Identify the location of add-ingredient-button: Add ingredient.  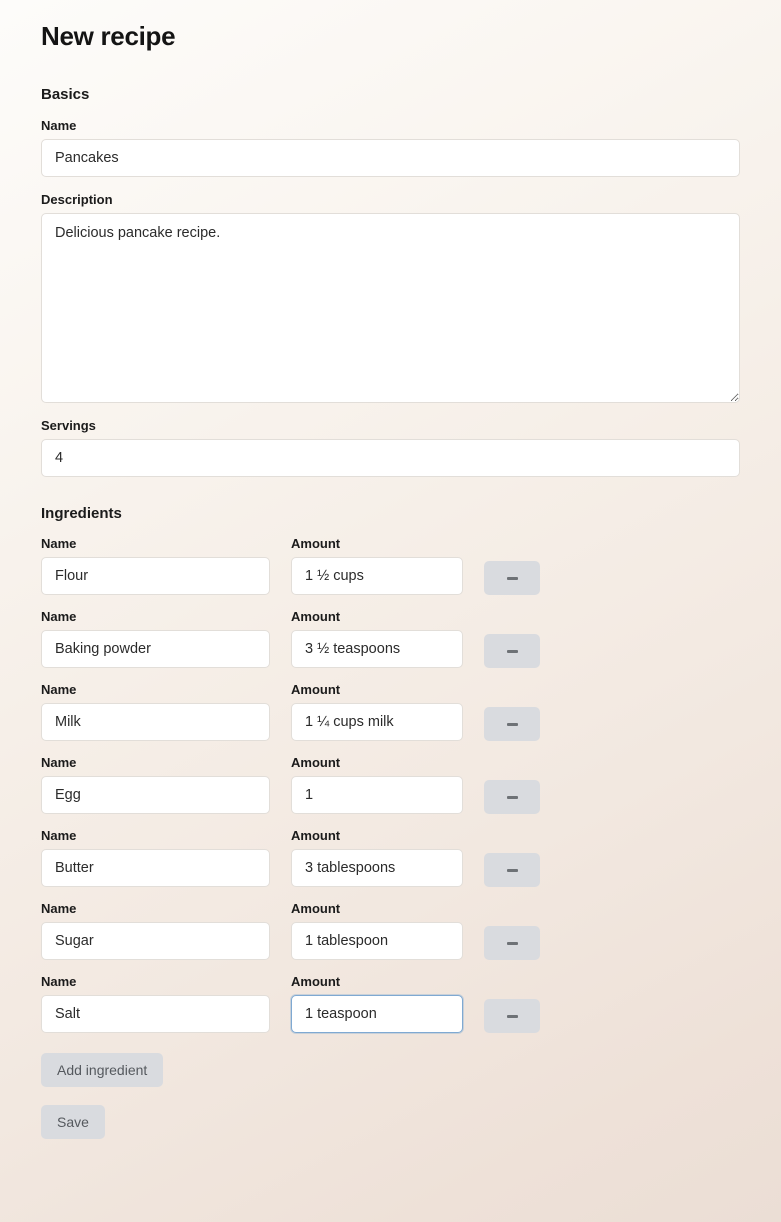
(102, 1070).